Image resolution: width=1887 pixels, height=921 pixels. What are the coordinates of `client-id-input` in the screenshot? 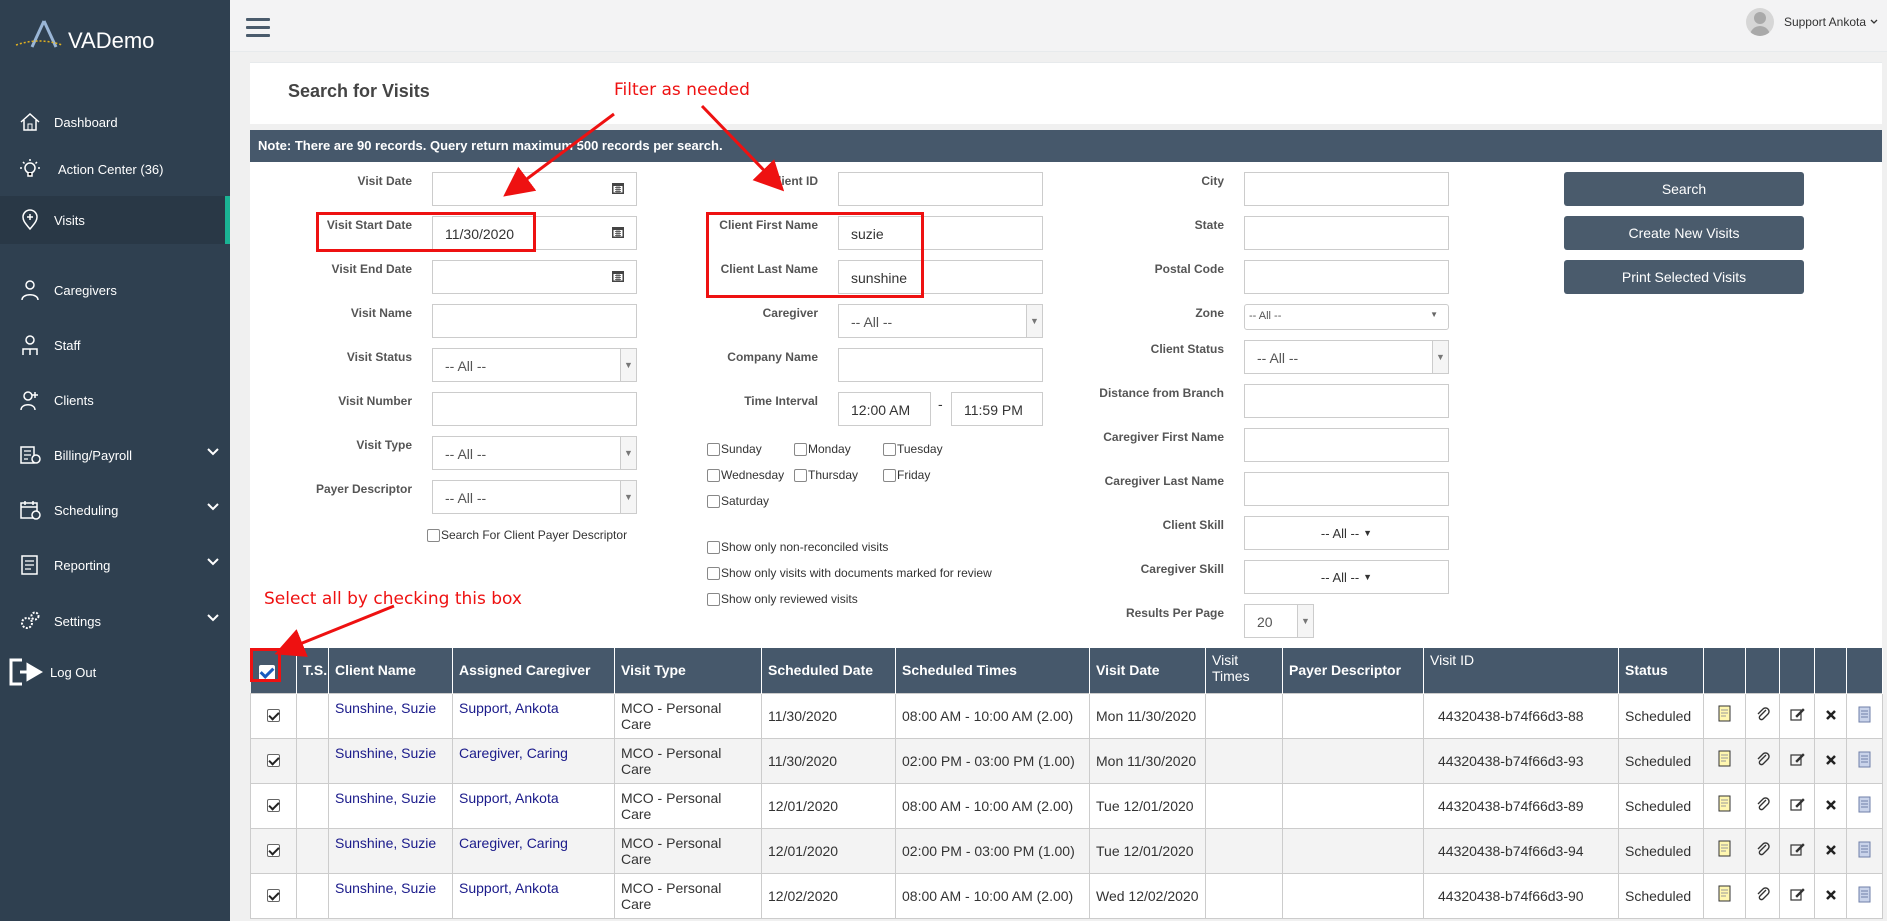 It's located at (940, 189).